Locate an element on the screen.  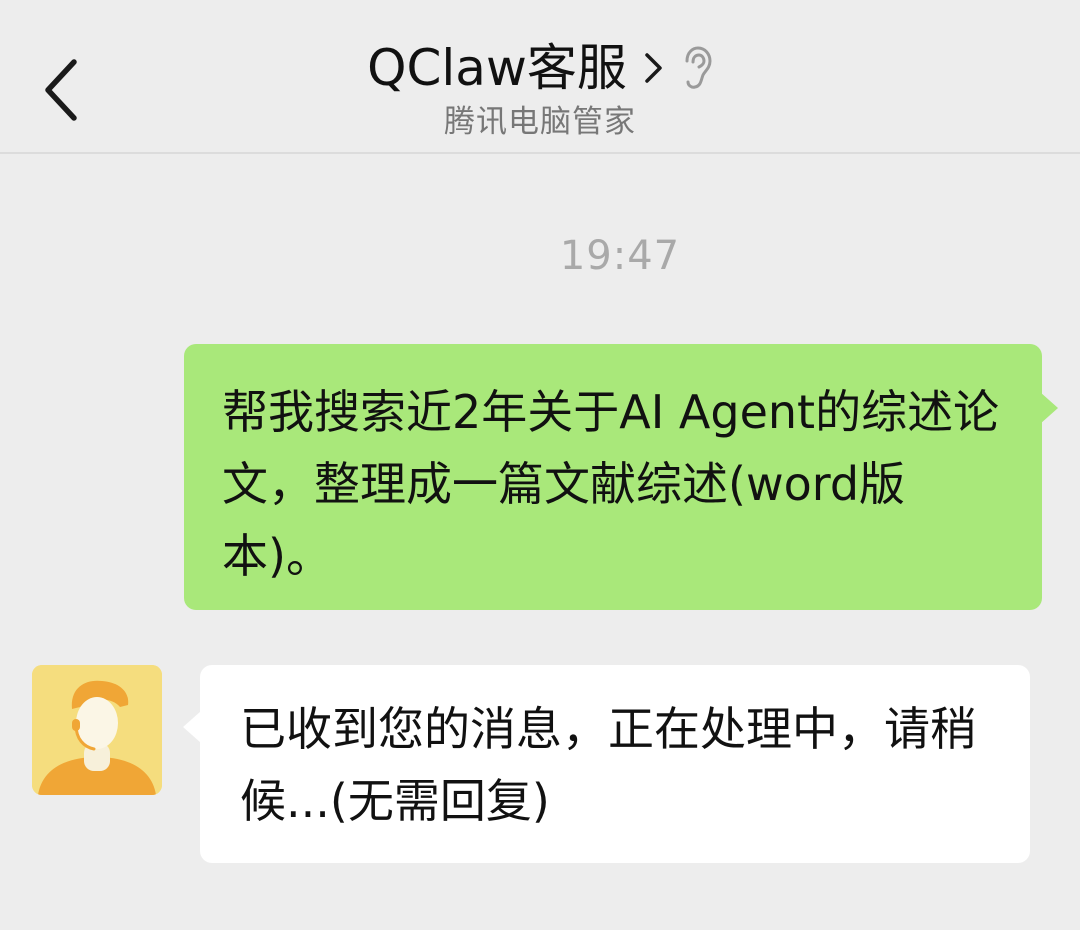
chat-title: QClaw客服 is located at coordinates (497, 68).